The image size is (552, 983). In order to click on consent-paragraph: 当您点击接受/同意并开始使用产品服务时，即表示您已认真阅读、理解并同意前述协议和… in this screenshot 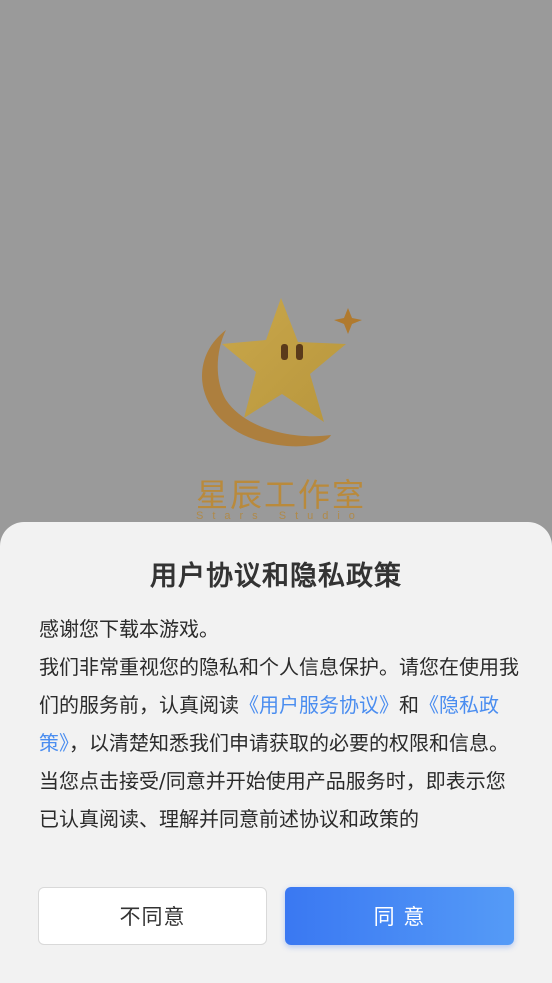, I will do `click(272, 800)`.